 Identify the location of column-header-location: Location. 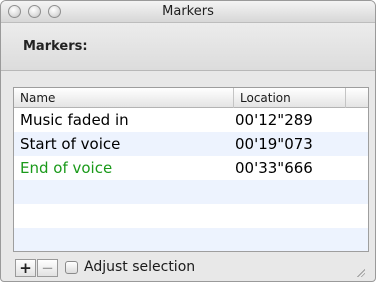
(290, 98).